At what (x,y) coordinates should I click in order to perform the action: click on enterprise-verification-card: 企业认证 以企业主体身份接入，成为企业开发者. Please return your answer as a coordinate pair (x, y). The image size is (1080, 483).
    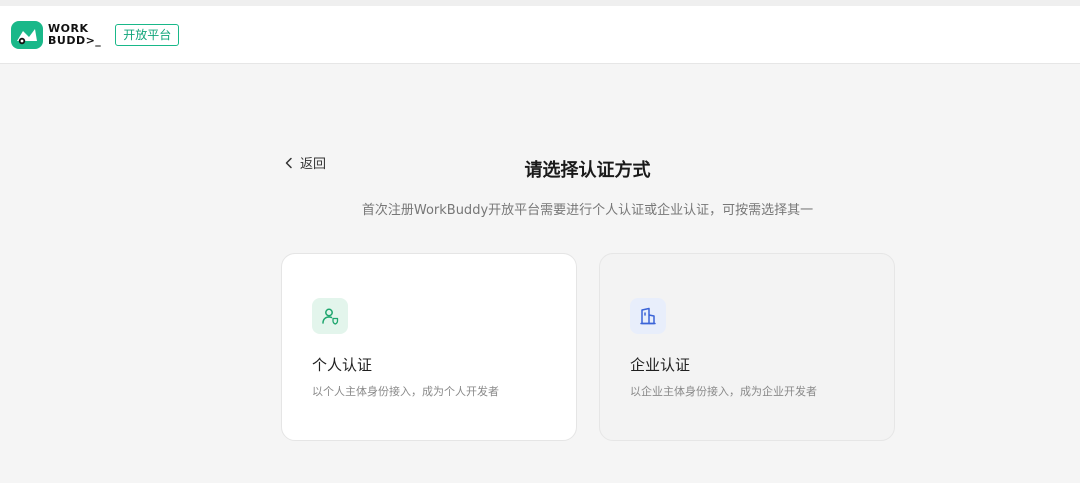
    Looking at the image, I should click on (747, 347).